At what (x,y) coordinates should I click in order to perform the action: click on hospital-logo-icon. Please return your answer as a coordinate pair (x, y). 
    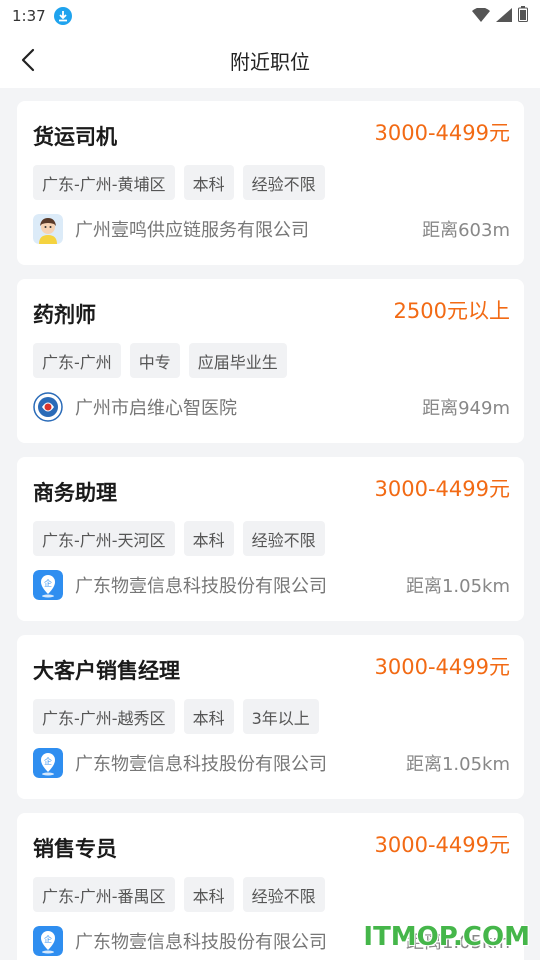
    Looking at the image, I should click on (48, 407).